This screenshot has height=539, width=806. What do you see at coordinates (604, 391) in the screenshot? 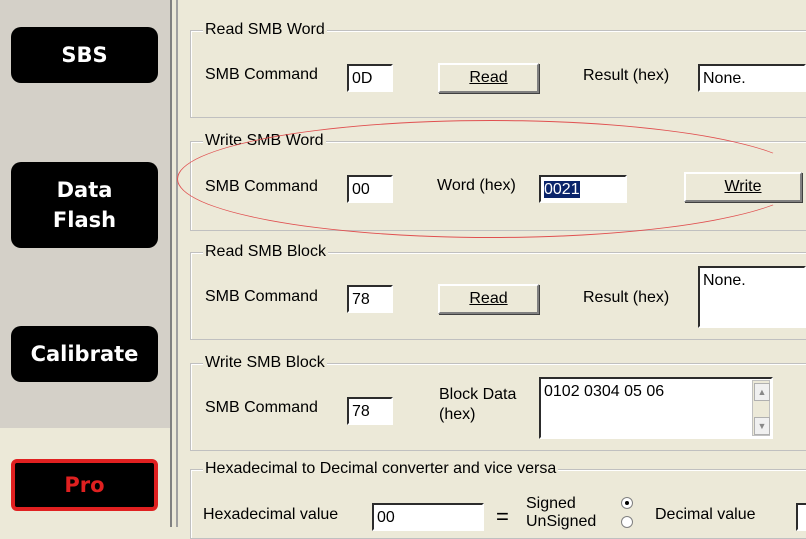
I see `write-block-data-text: 0102 0304 05 06` at bounding box center [604, 391].